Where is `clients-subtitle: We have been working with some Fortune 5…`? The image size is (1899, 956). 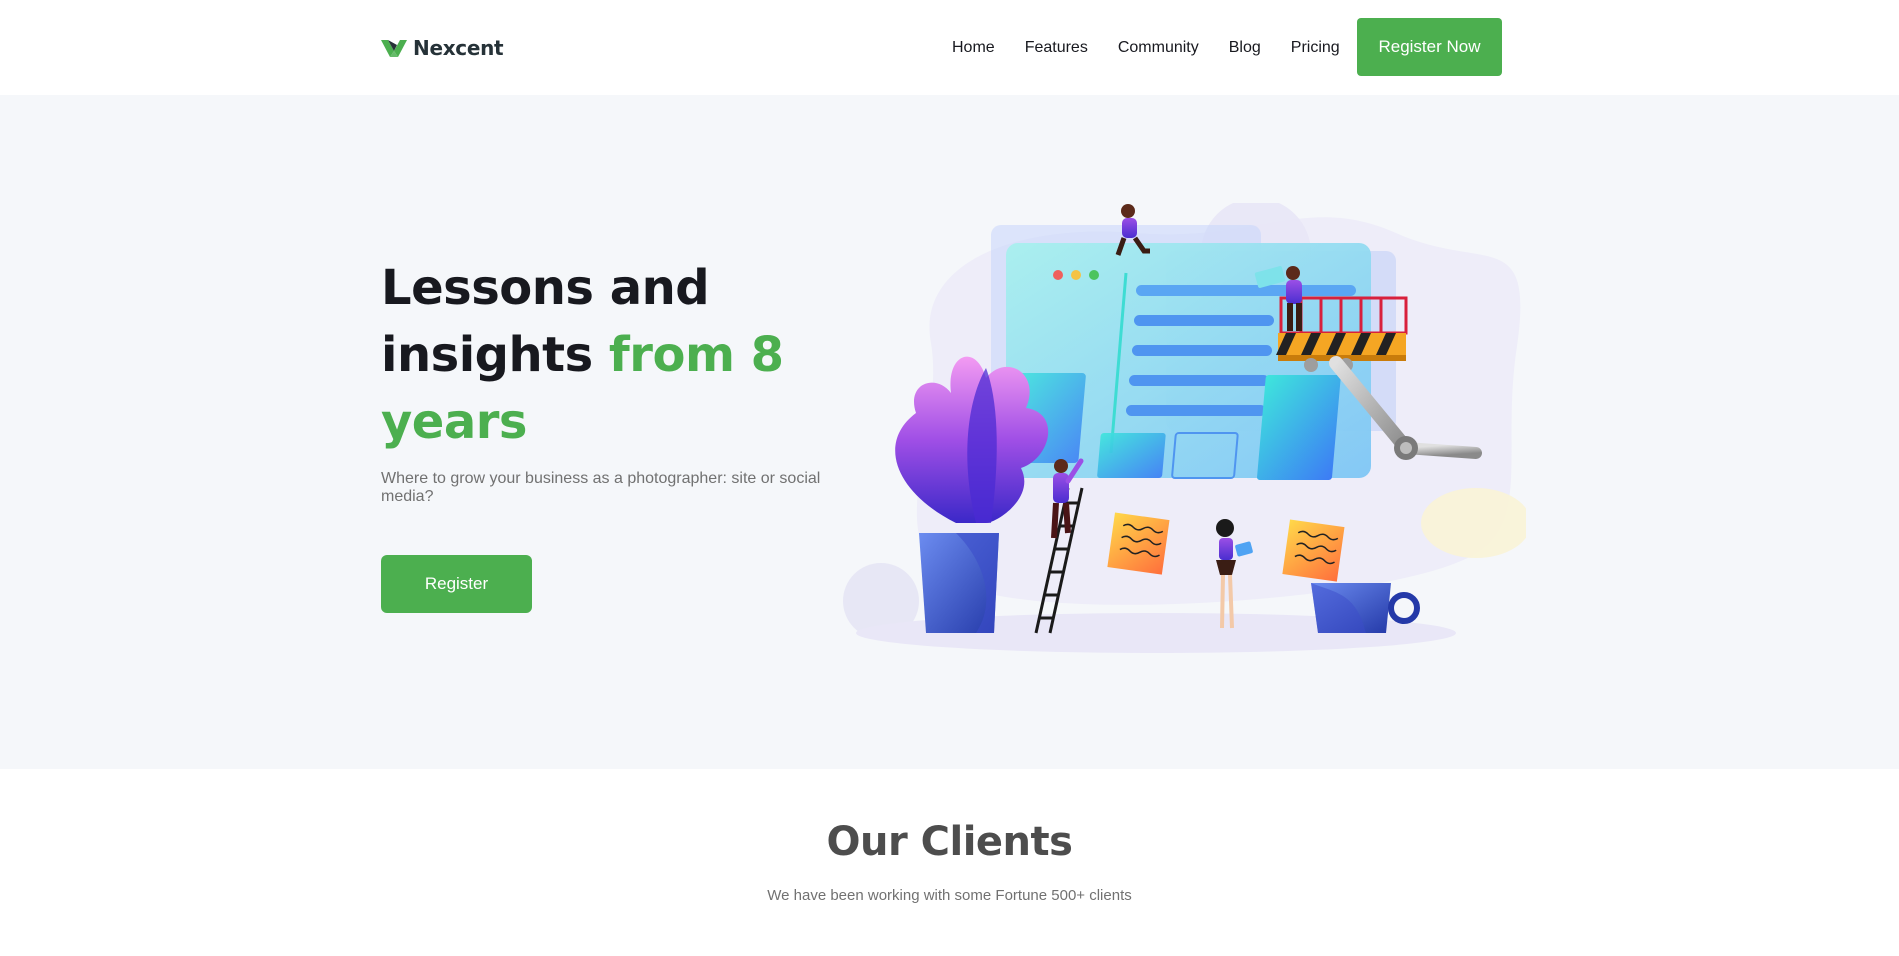
clients-subtitle: We have been working with some Fortune 5… is located at coordinates (949, 895).